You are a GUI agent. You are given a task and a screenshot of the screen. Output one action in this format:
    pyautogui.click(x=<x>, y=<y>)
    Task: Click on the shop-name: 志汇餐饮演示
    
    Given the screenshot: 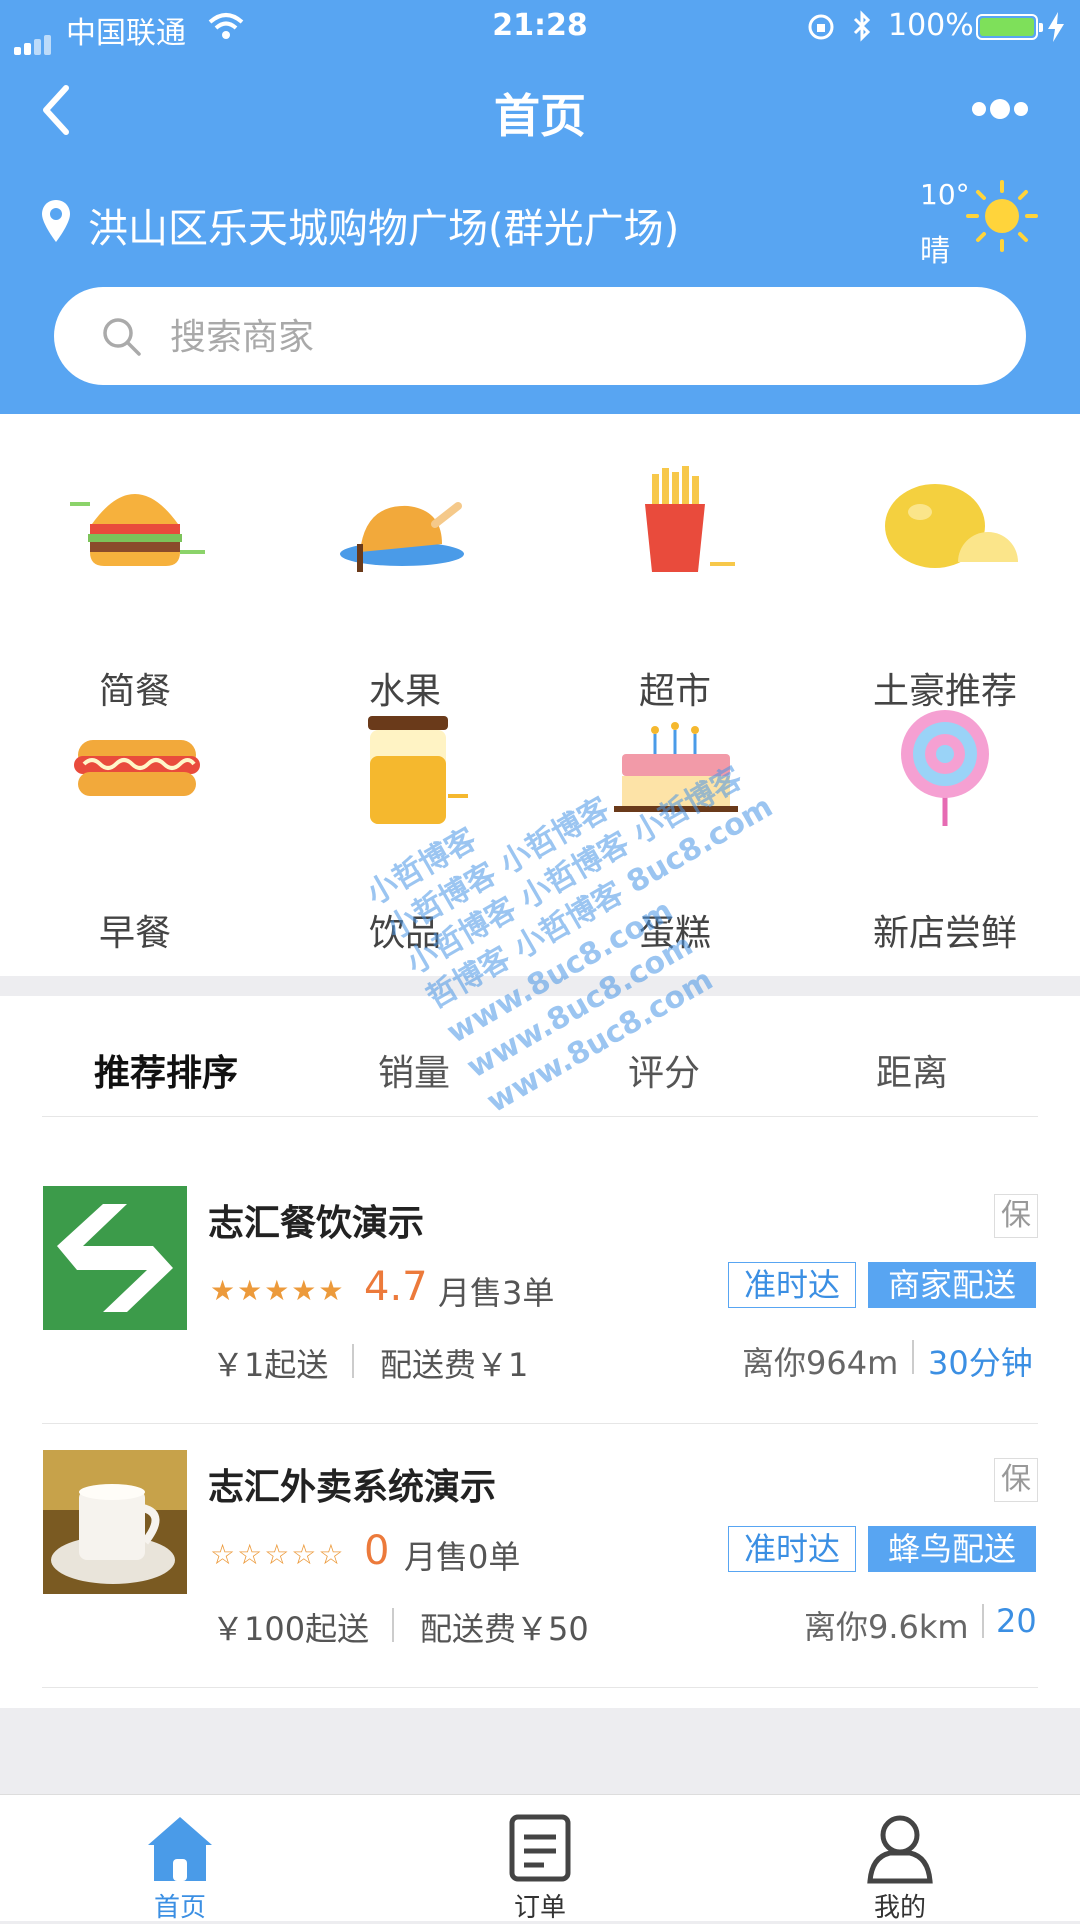 What is the action you would take?
    pyautogui.click(x=316, y=1223)
    